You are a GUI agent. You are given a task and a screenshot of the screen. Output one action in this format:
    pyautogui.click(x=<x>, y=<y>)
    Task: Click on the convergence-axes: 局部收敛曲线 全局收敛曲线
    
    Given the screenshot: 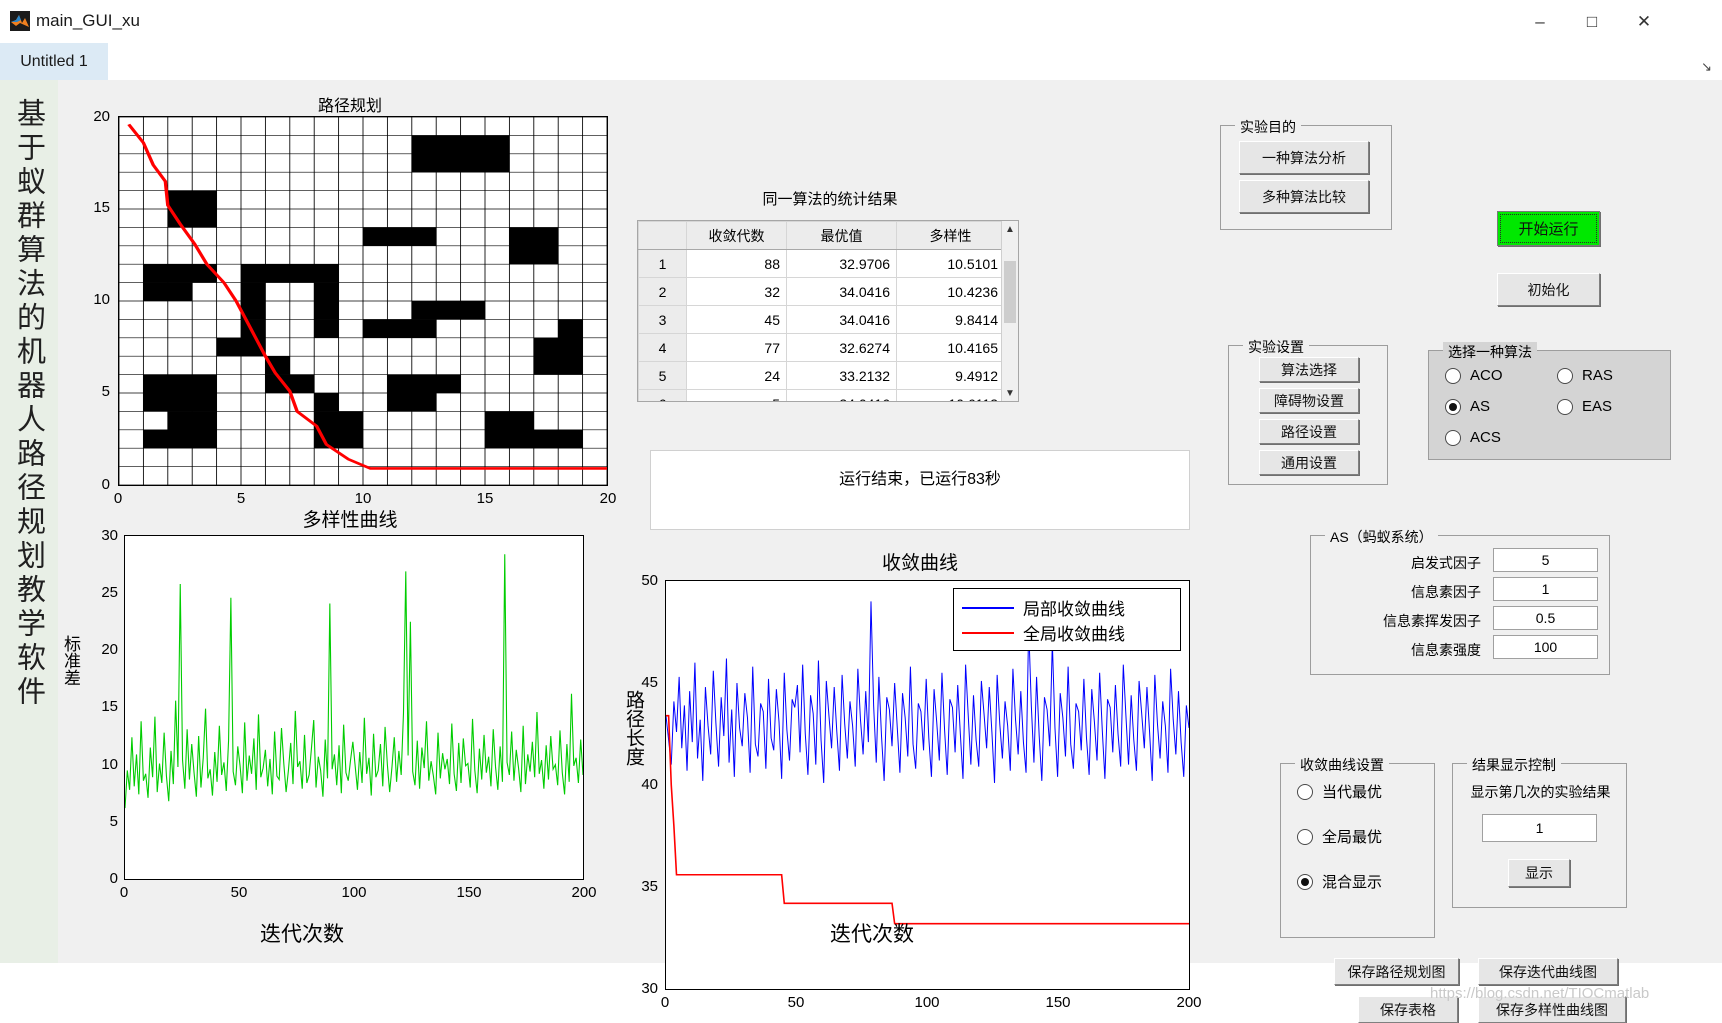 What is the action you would take?
    pyautogui.click(x=927, y=785)
    